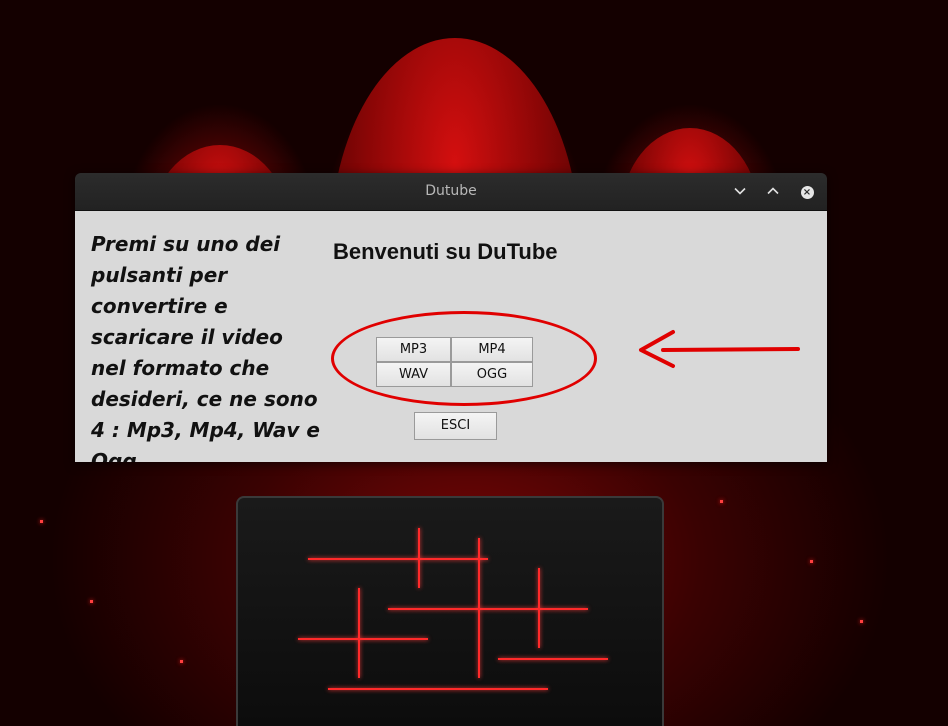 The width and height of the screenshot is (948, 726). I want to click on close-button: ×, so click(807, 191).